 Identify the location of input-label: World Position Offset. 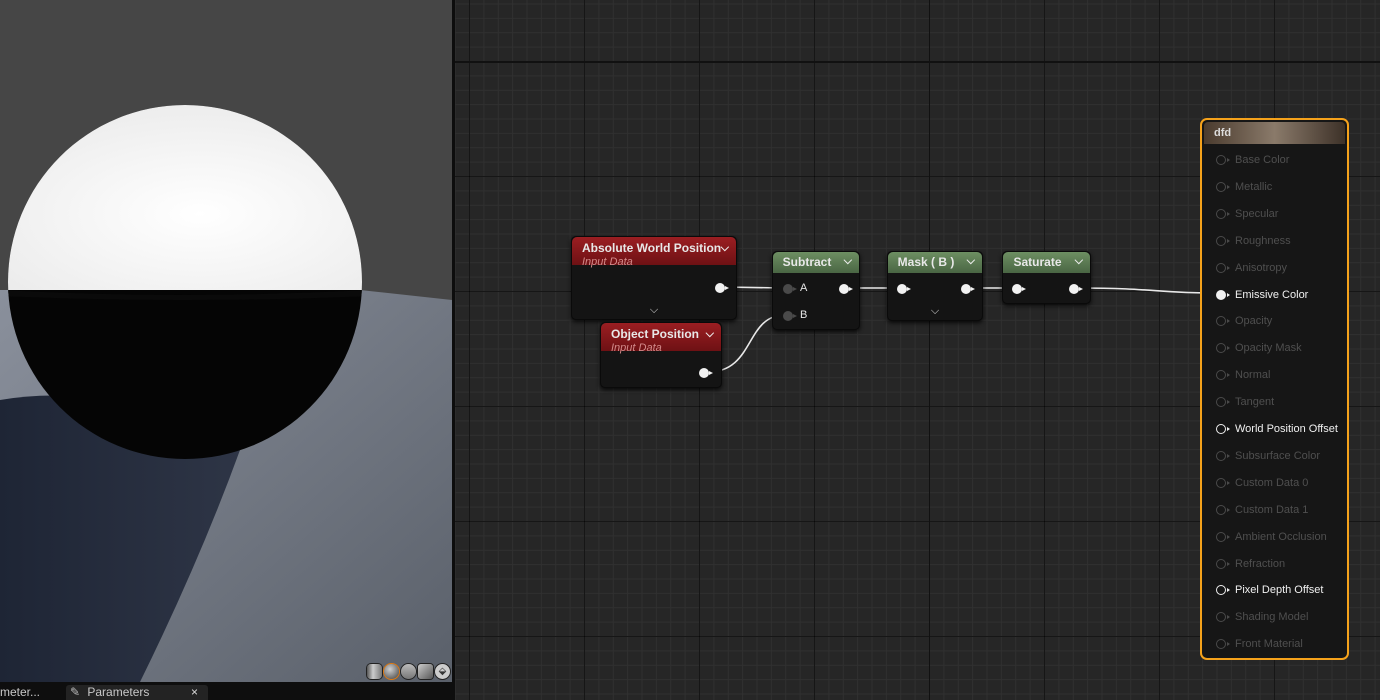
(1286, 429).